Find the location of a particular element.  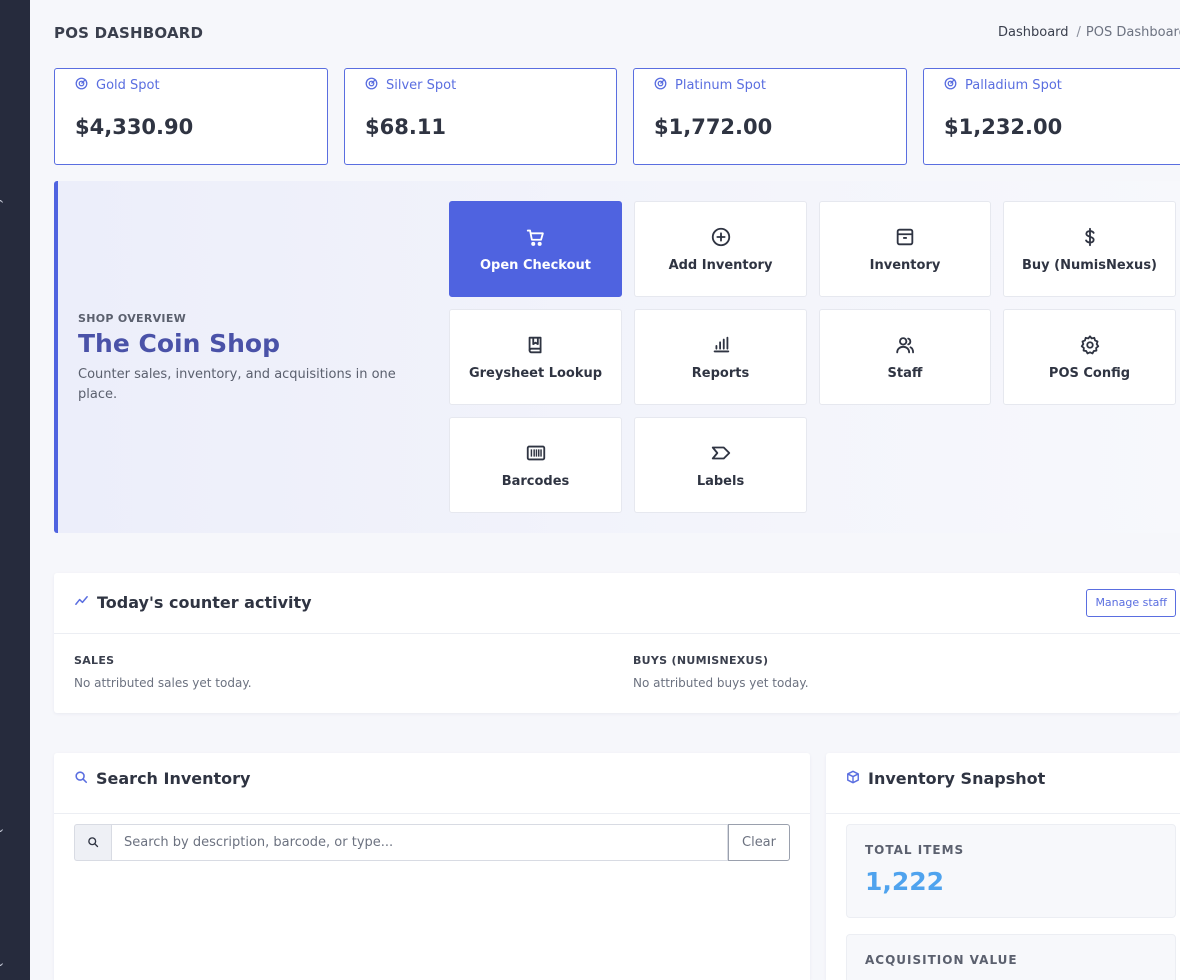

palladium-spot-value: $1,232.00 is located at coordinates (1003, 127).